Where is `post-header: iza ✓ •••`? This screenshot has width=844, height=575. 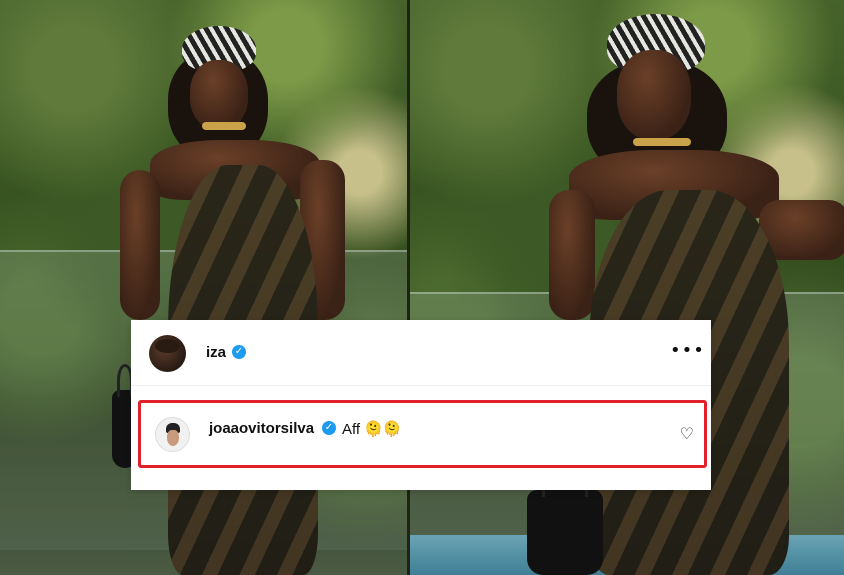
post-header: iza ✓ ••• is located at coordinates (421, 353).